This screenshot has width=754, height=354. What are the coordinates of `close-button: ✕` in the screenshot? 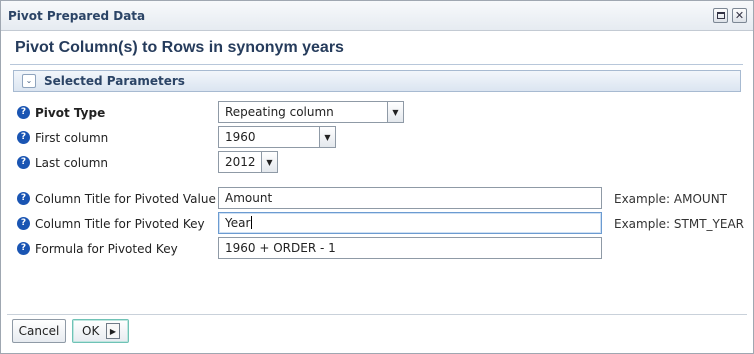 It's located at (739, 15).